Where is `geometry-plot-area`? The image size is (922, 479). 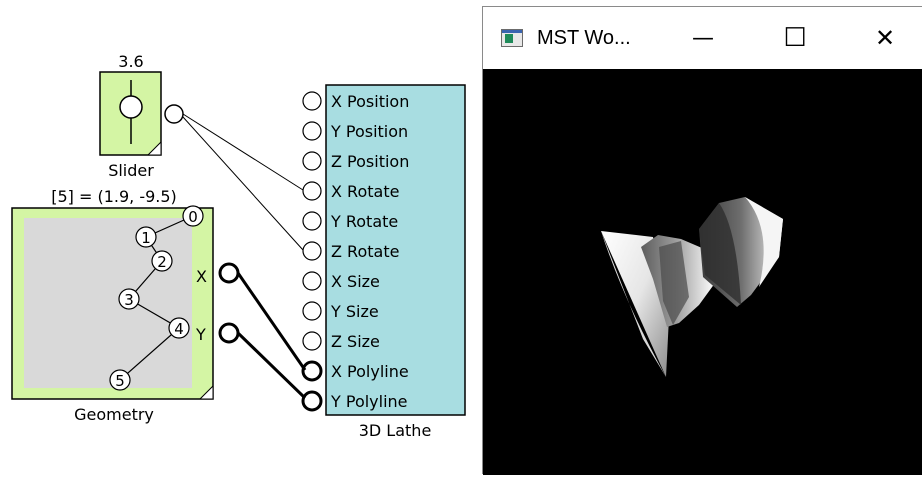
geometry-plot-area is located at coordinates (108, 303).